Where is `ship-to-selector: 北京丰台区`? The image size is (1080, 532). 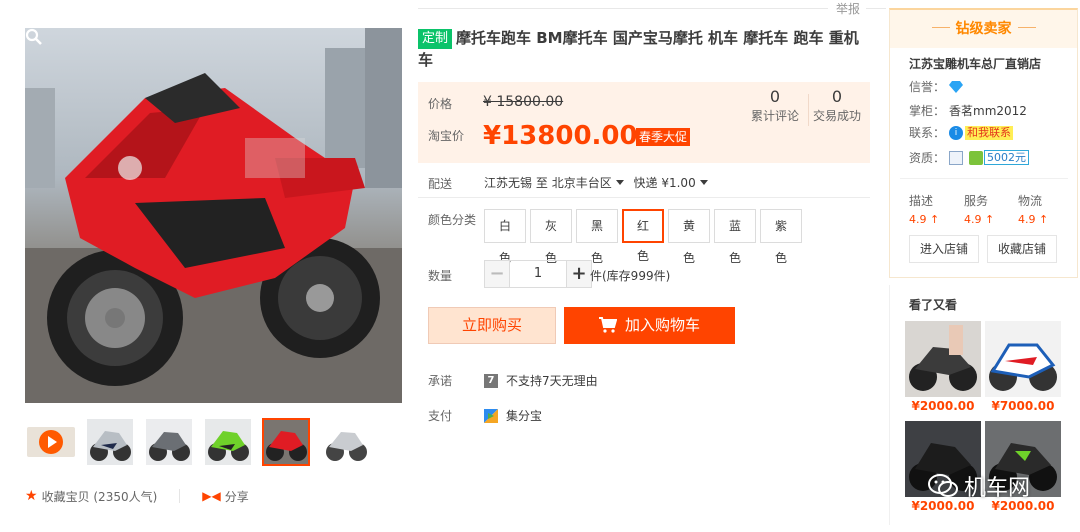
ship-to-selector: 北京丰台区 is located at coordinates (582, 183).